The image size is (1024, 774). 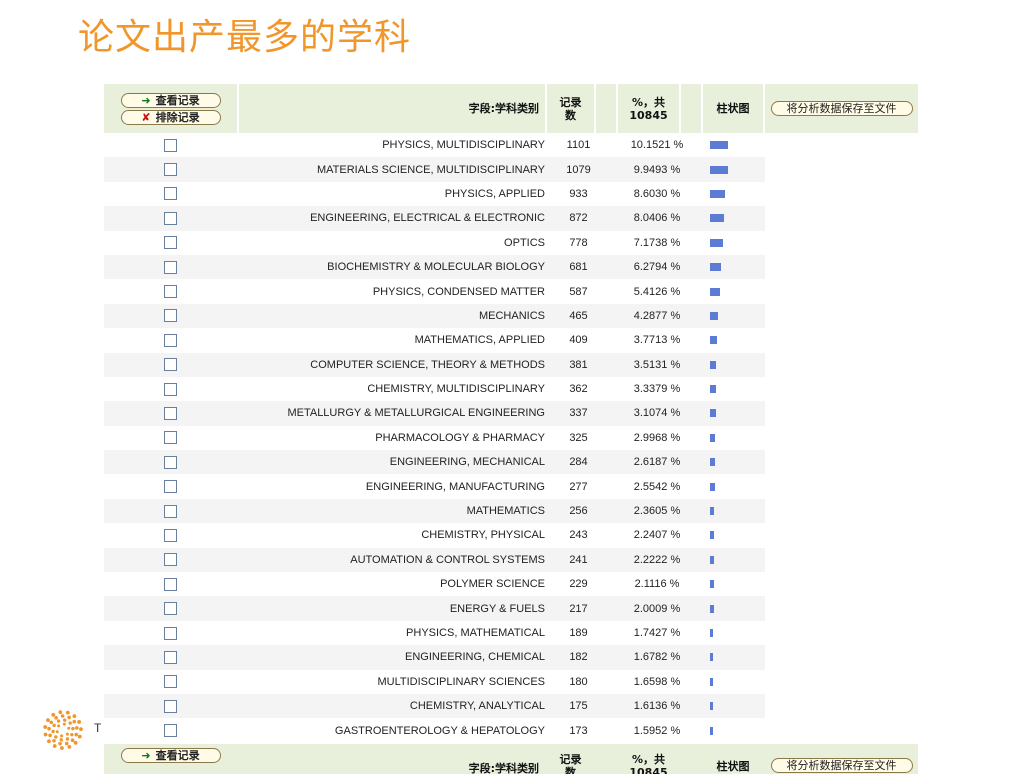 What do you see at coordinates (657, 657) in the screenshot?
I see `row-percent: 1.6782 %` at bounding box center [657, 657].